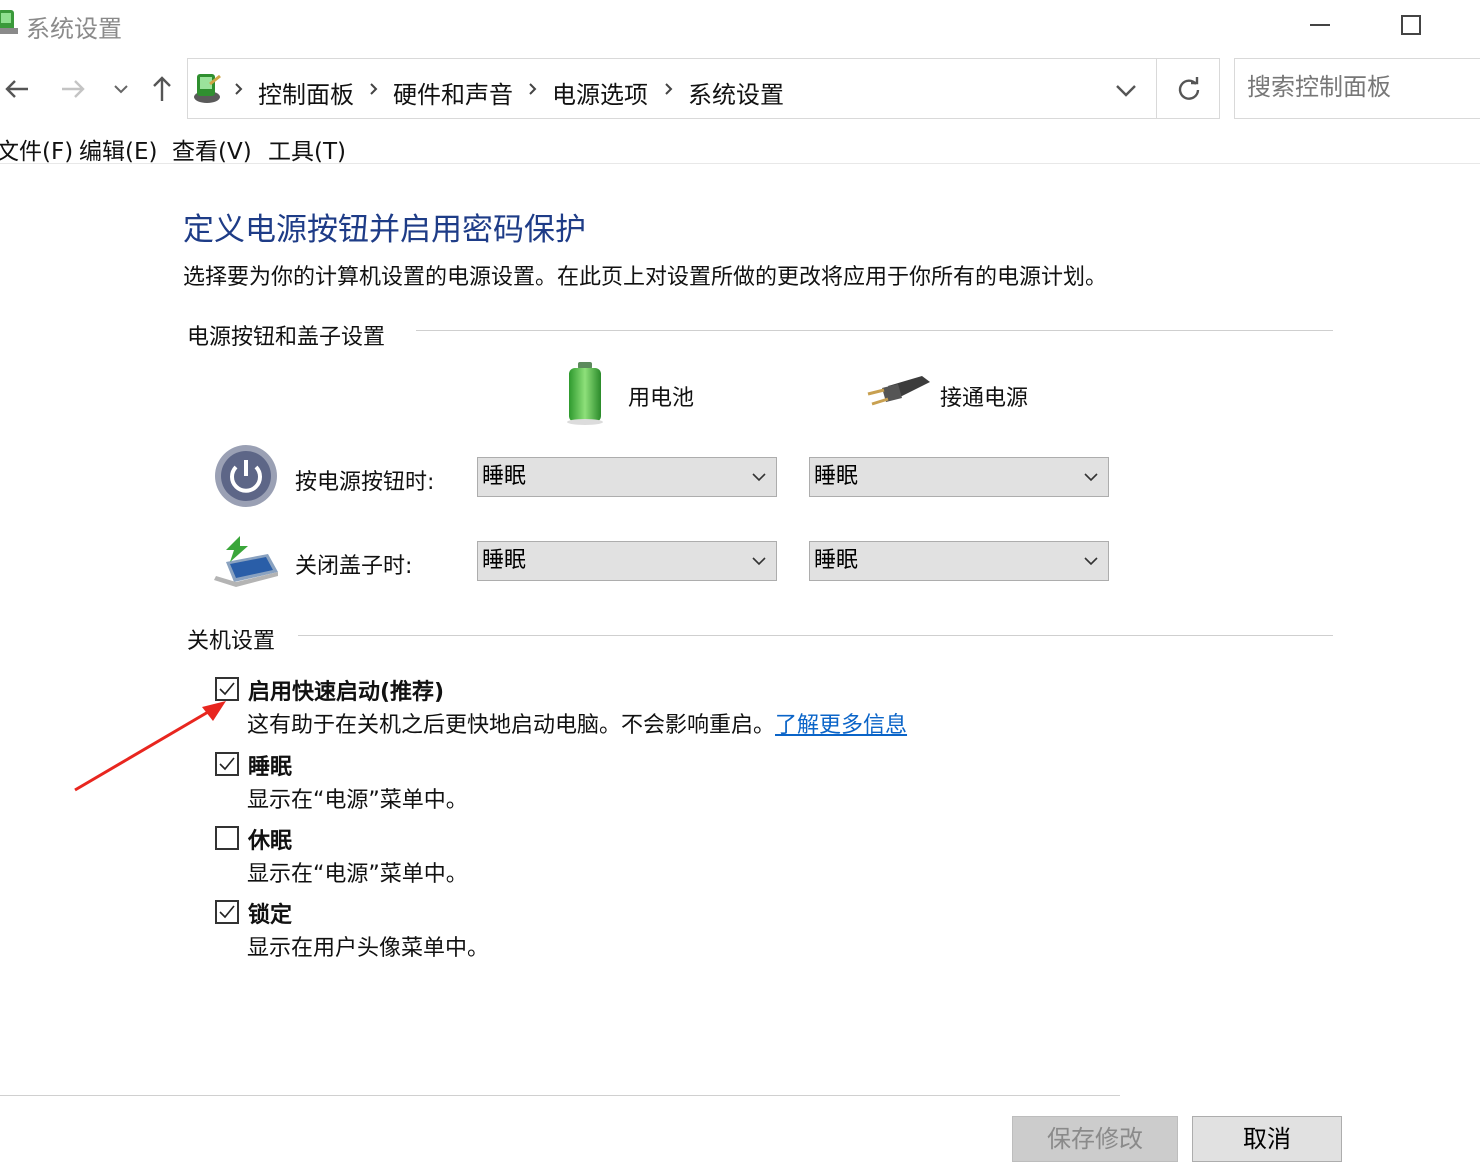  I want to click on column-plugged-in: 接通电源, so click(984, 398).